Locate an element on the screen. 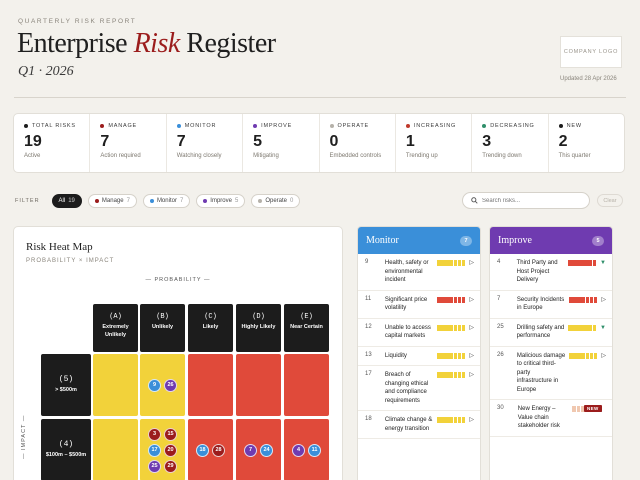 The image size is (640, 480). risk-bubble: 24 is located at coordinates (266, 450).